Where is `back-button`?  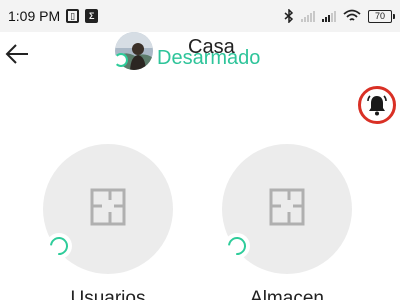 back-button is located at coordinates (18, 54).